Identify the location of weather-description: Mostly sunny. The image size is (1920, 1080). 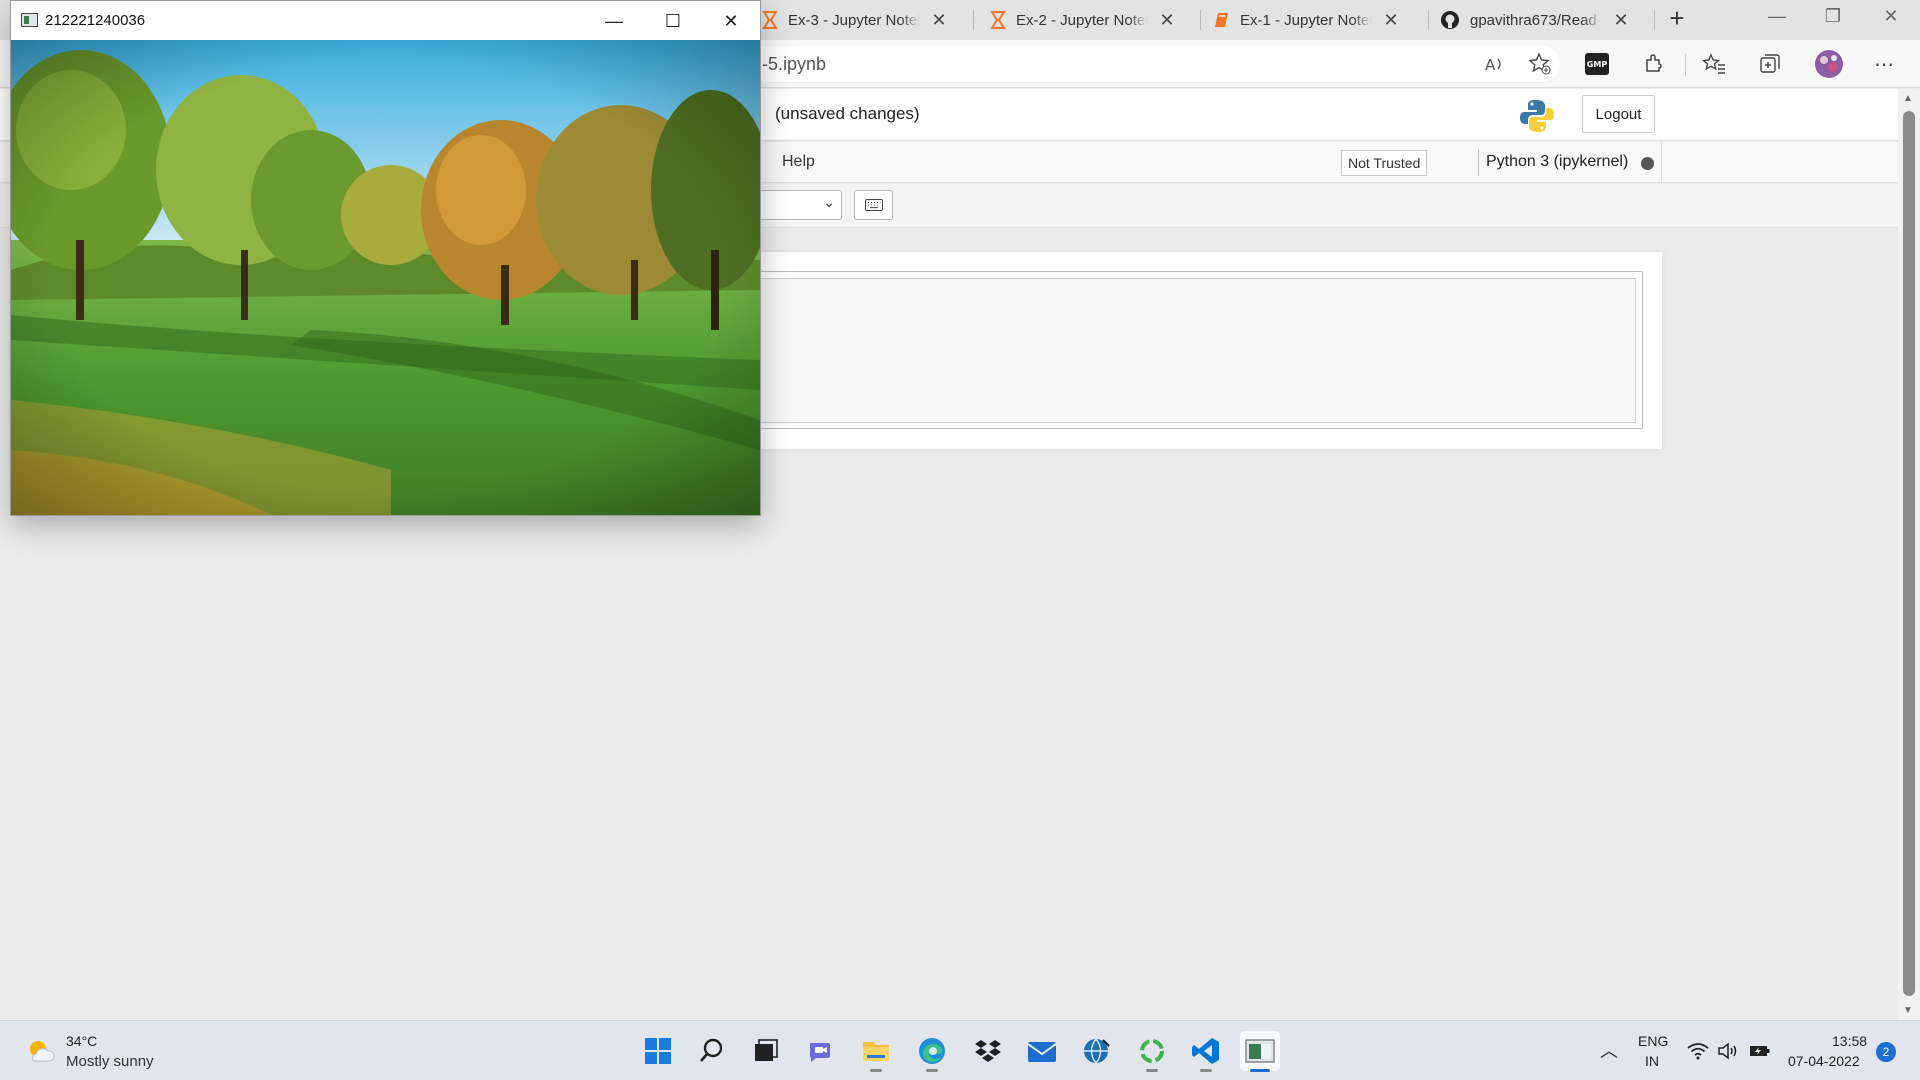
(110, 1061).